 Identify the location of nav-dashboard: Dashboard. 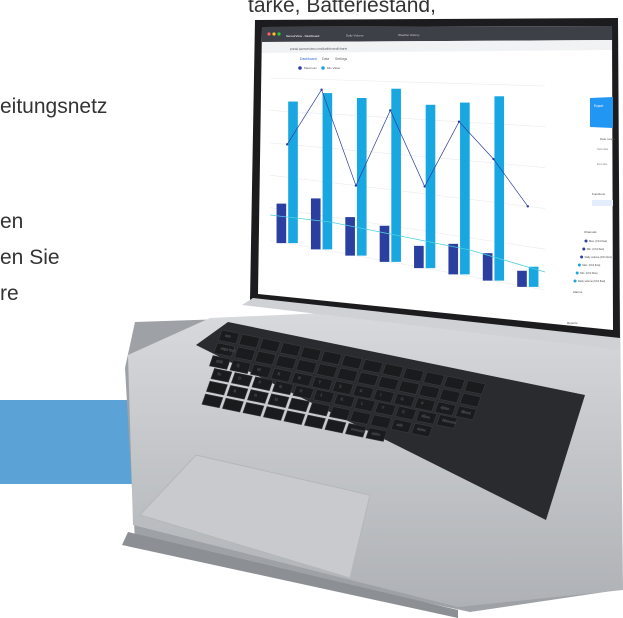
(308, 59).